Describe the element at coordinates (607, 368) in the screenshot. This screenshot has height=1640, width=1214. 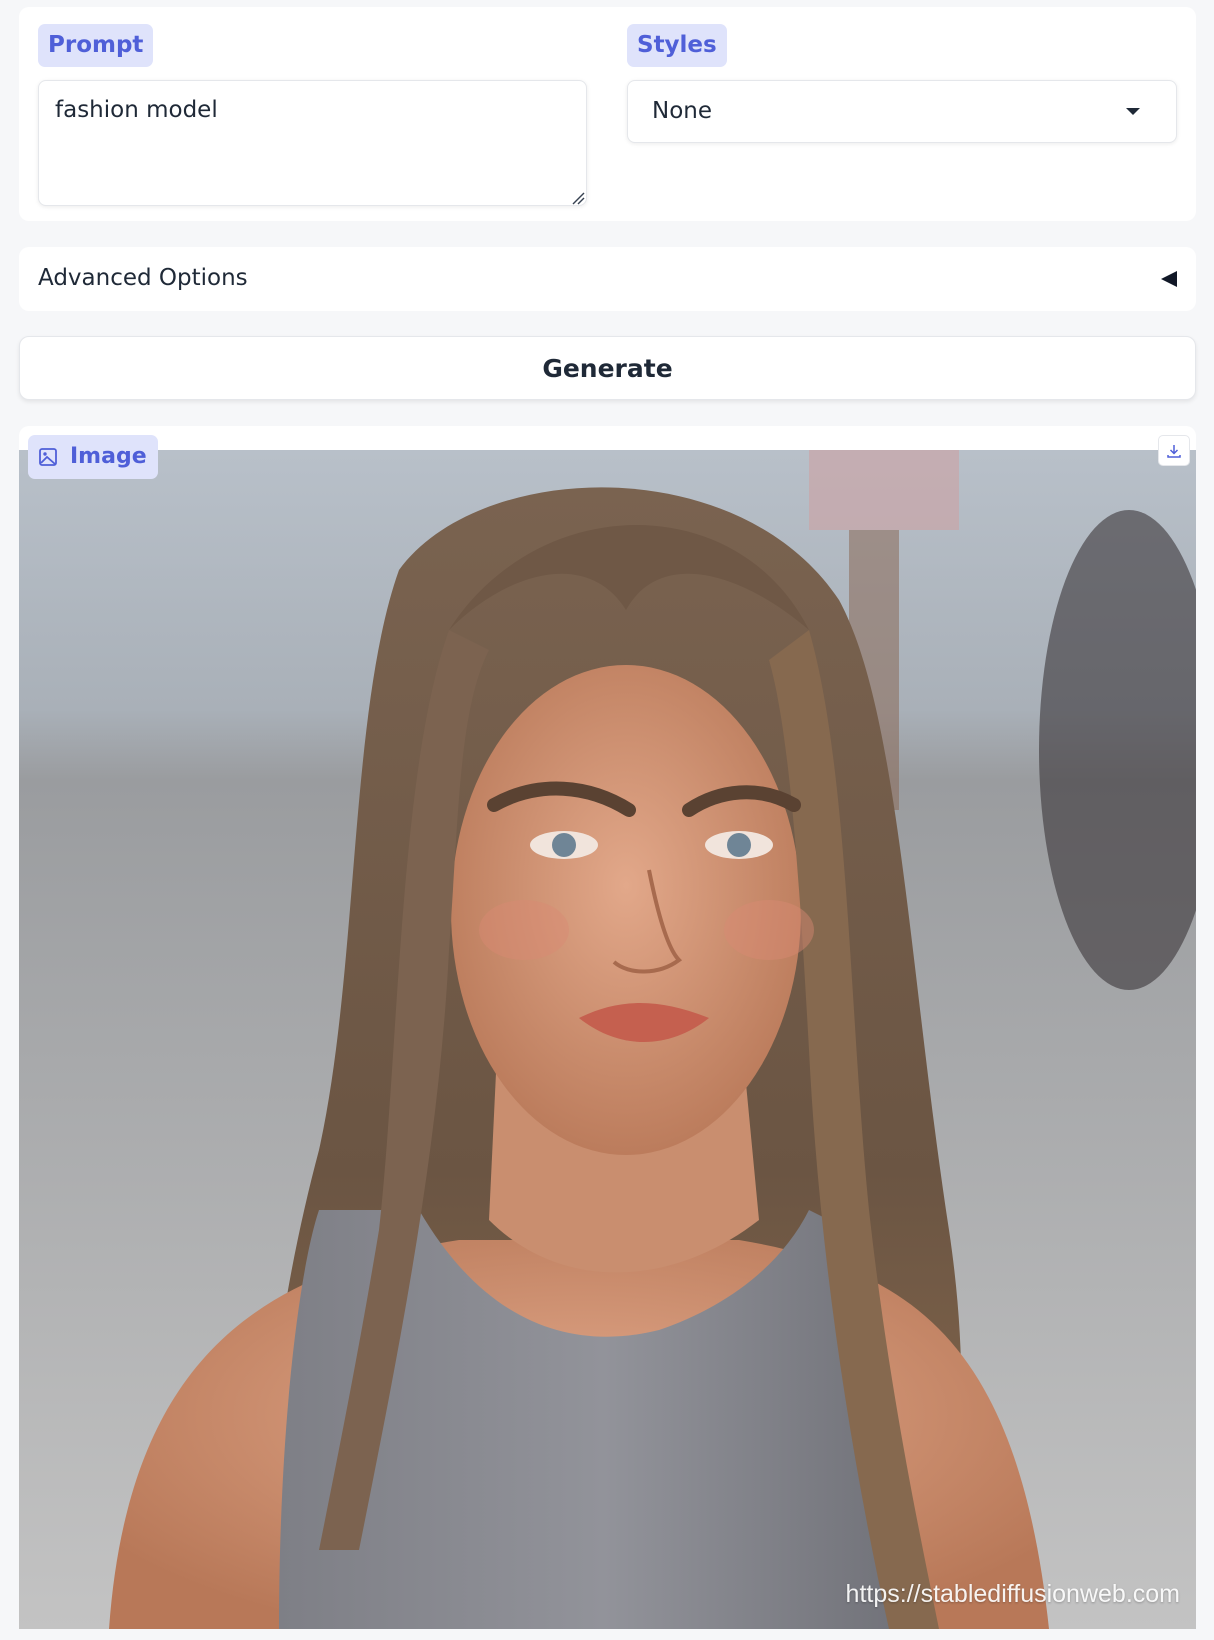
I see `generate-button: Generate` at that location.